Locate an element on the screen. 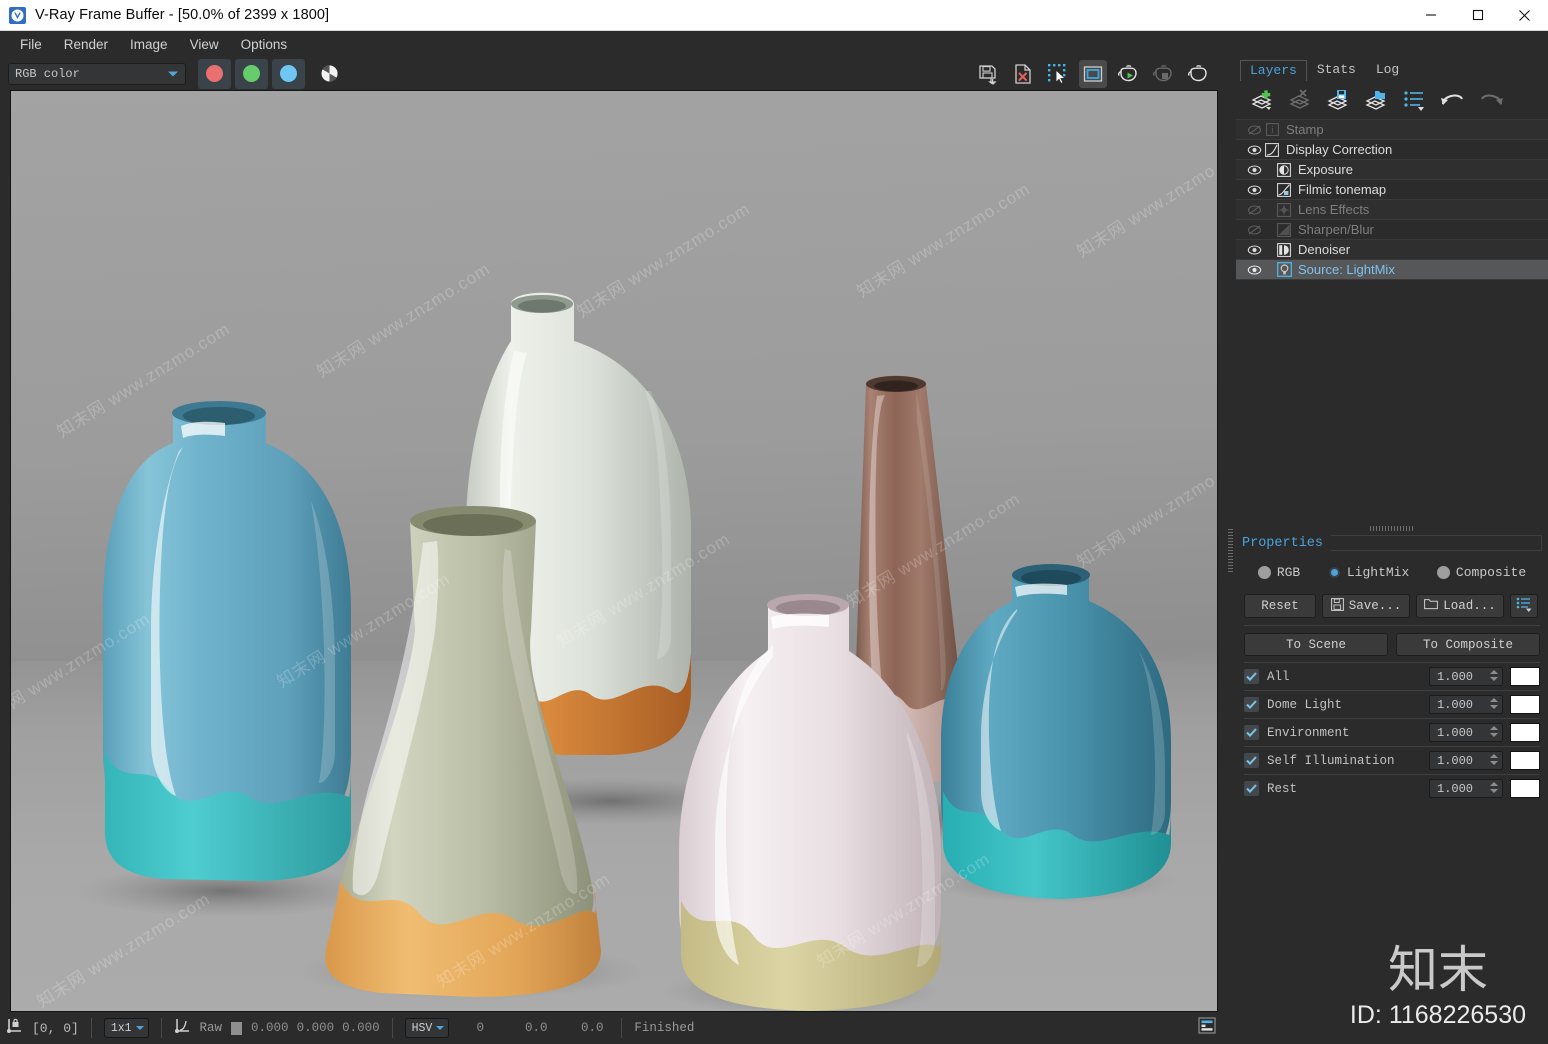 This screenshot has height=1044, width=1548. to-scene-label: To Scene is located at coordinates (1315, 644).